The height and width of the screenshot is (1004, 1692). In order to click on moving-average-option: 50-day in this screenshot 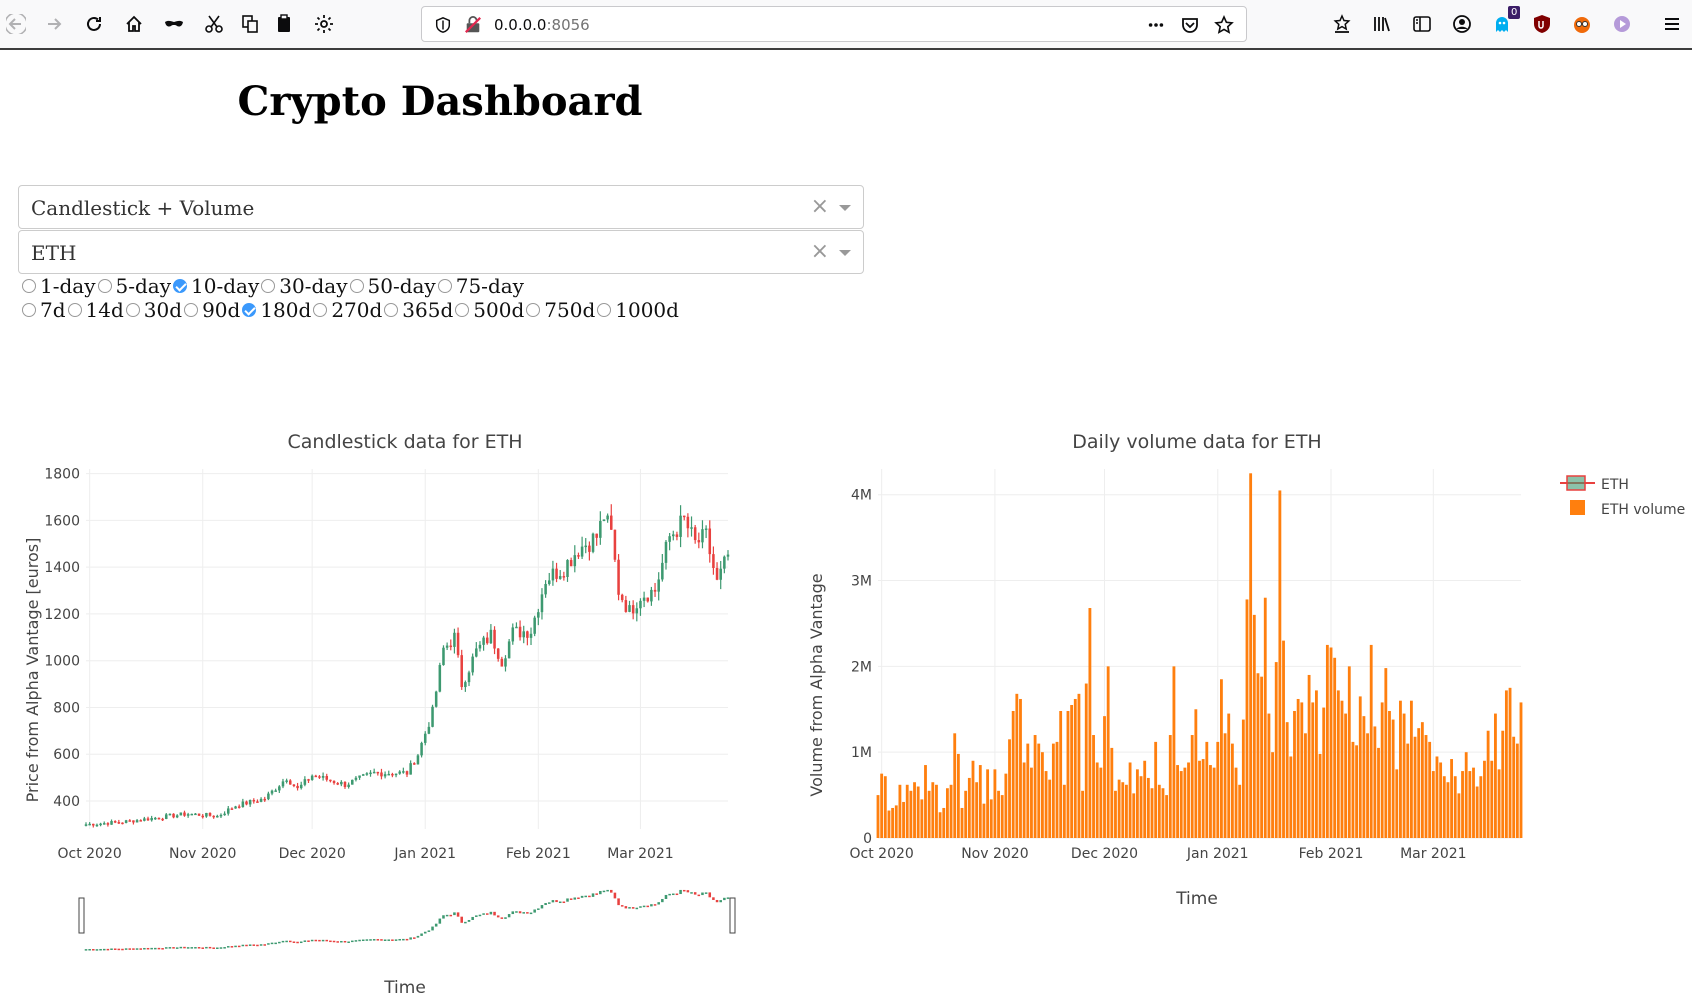, I will do `click(392, 286)`.